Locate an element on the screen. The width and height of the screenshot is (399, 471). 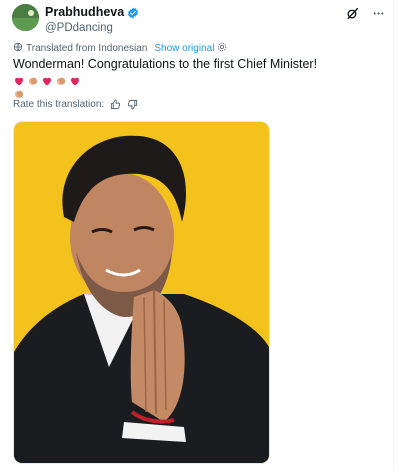
translate-icon is located at coordinates (18, 48).